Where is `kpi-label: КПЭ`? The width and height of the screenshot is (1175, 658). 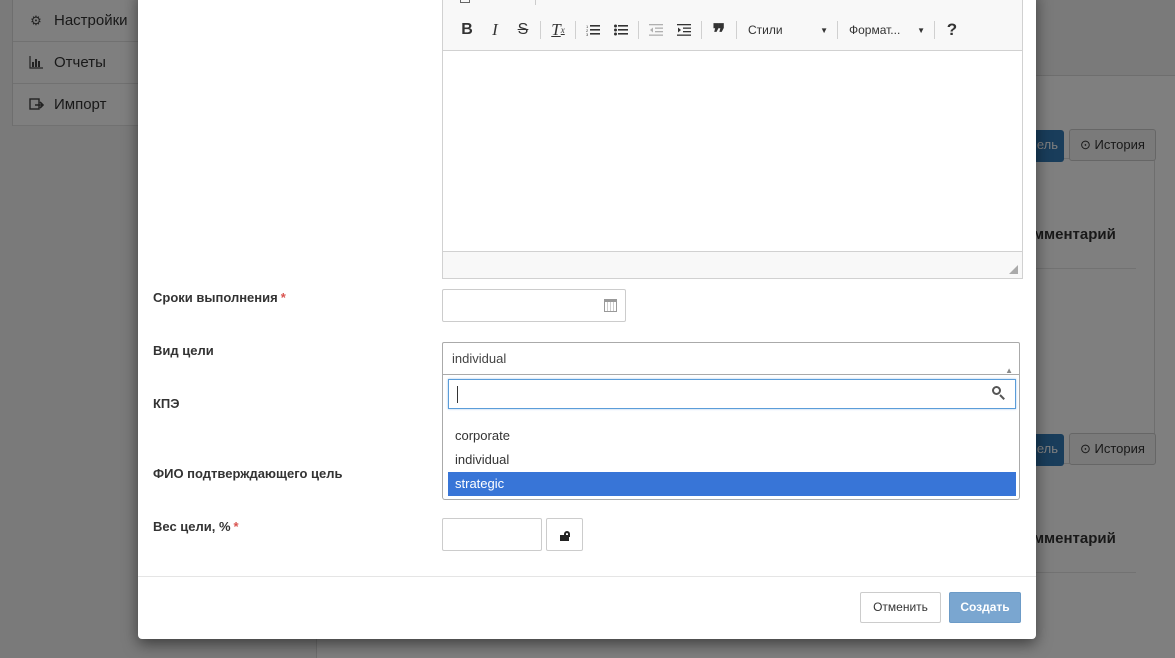 kpi-label: КПЭ is located at coordinates (166, 403).